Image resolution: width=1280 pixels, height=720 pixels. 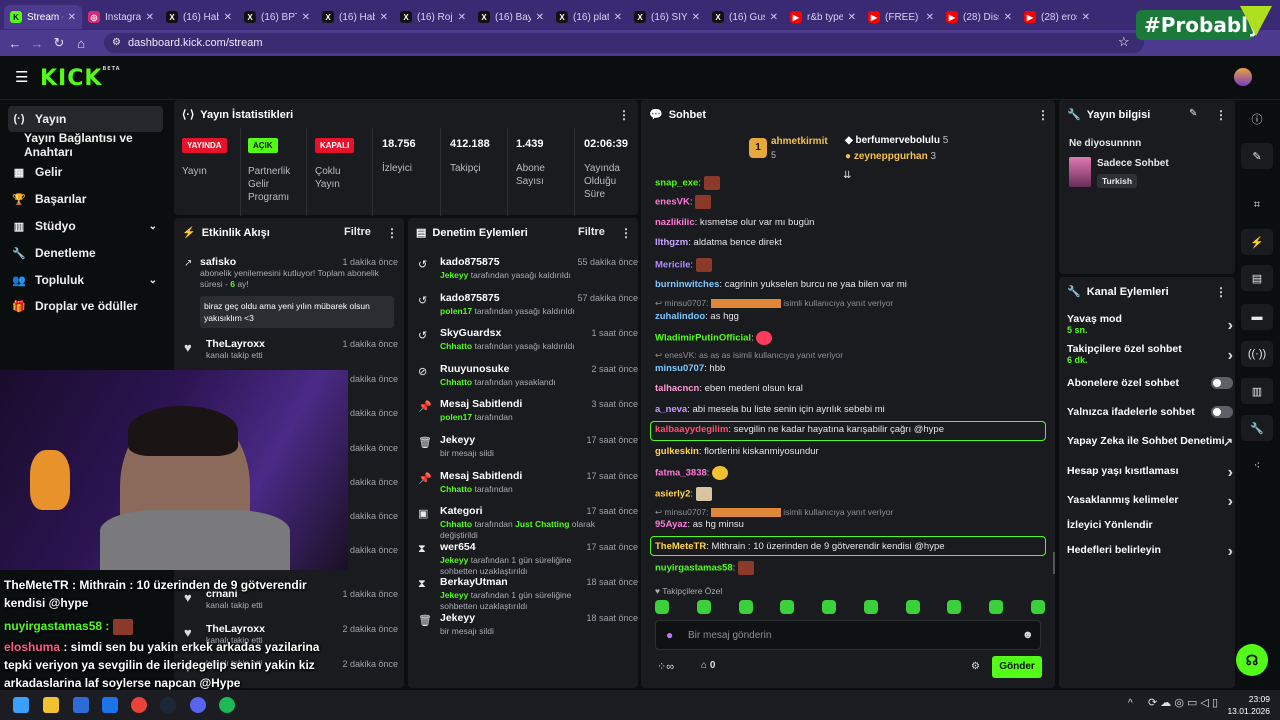 I want to click on sidebar-item: ▦ Gelir, so click(x=85, y=172).